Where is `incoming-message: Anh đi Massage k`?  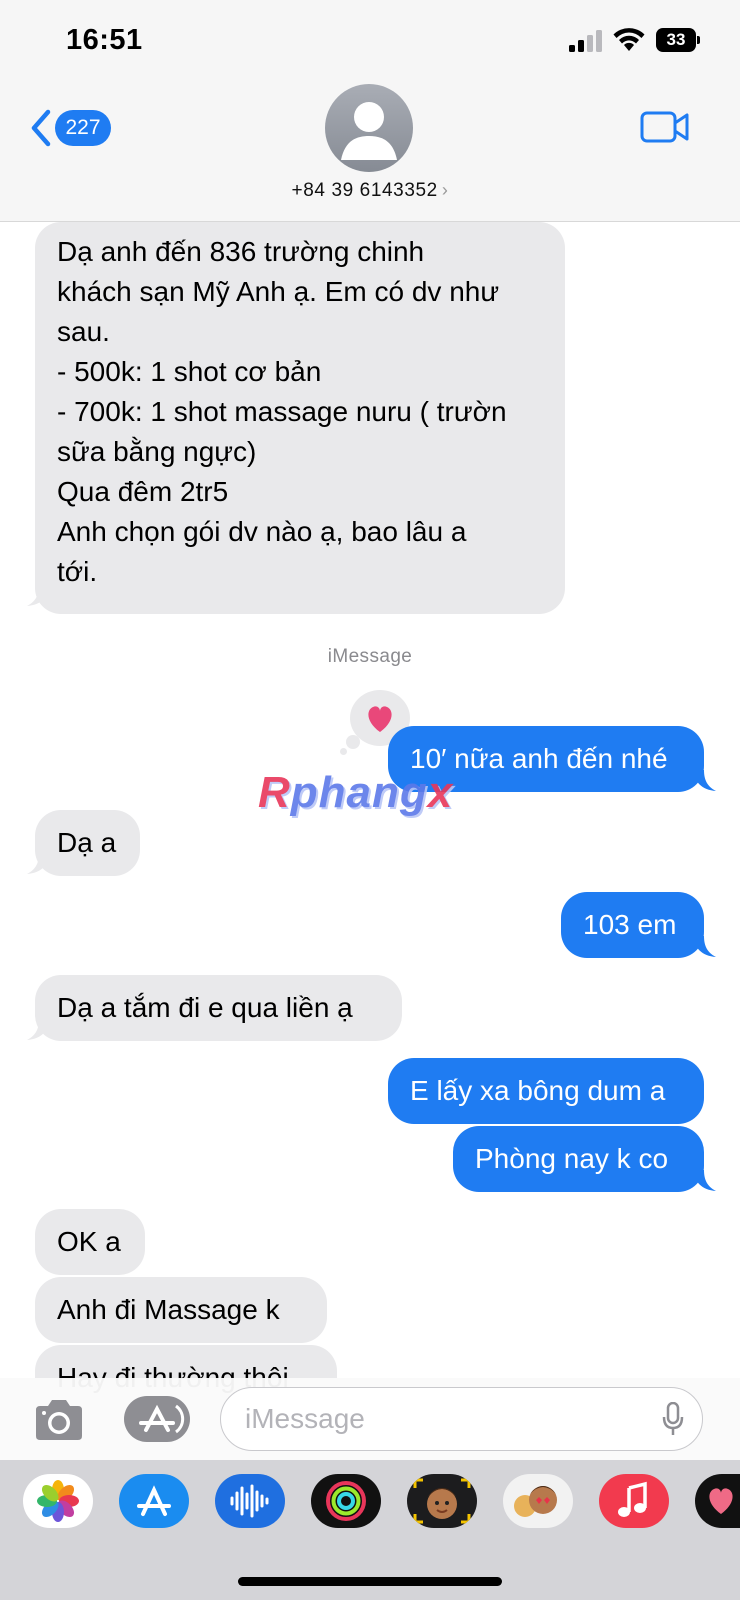
incoming-message: Anh đi Massage k is located at coordinates (181, 1310).